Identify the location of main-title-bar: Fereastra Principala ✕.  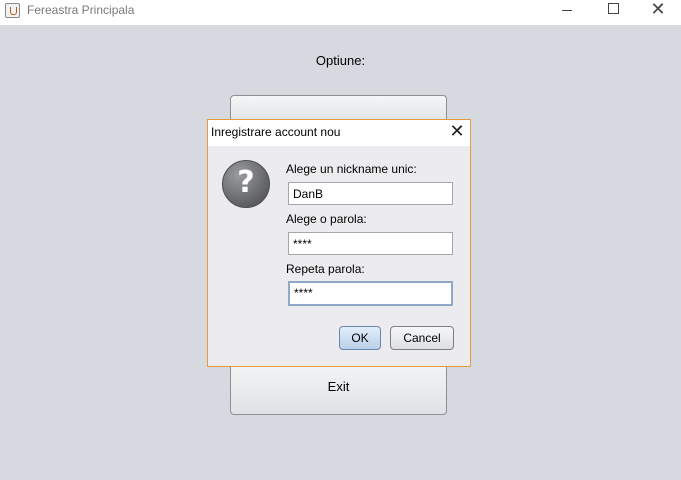
(340, 12).